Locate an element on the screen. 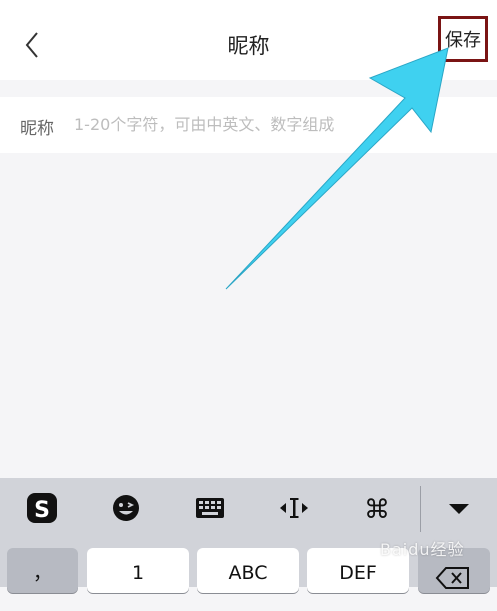  command-button: ⌘ is located at coordinates (377, 508).